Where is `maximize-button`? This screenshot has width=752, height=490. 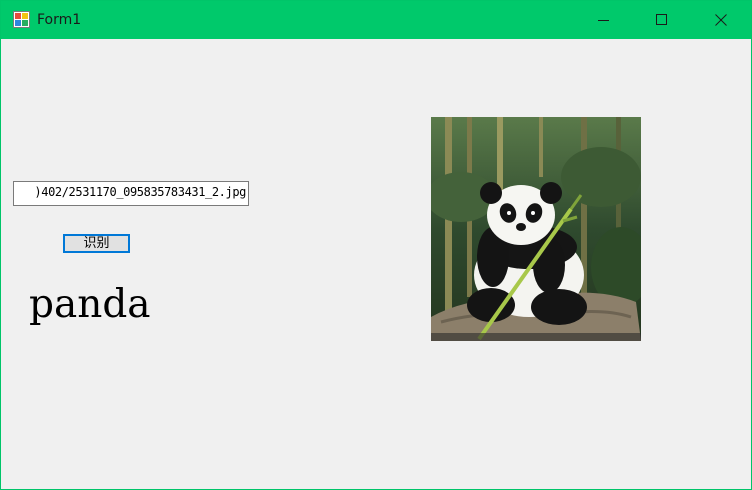
maximize-button is located at coordinates (662, 20).